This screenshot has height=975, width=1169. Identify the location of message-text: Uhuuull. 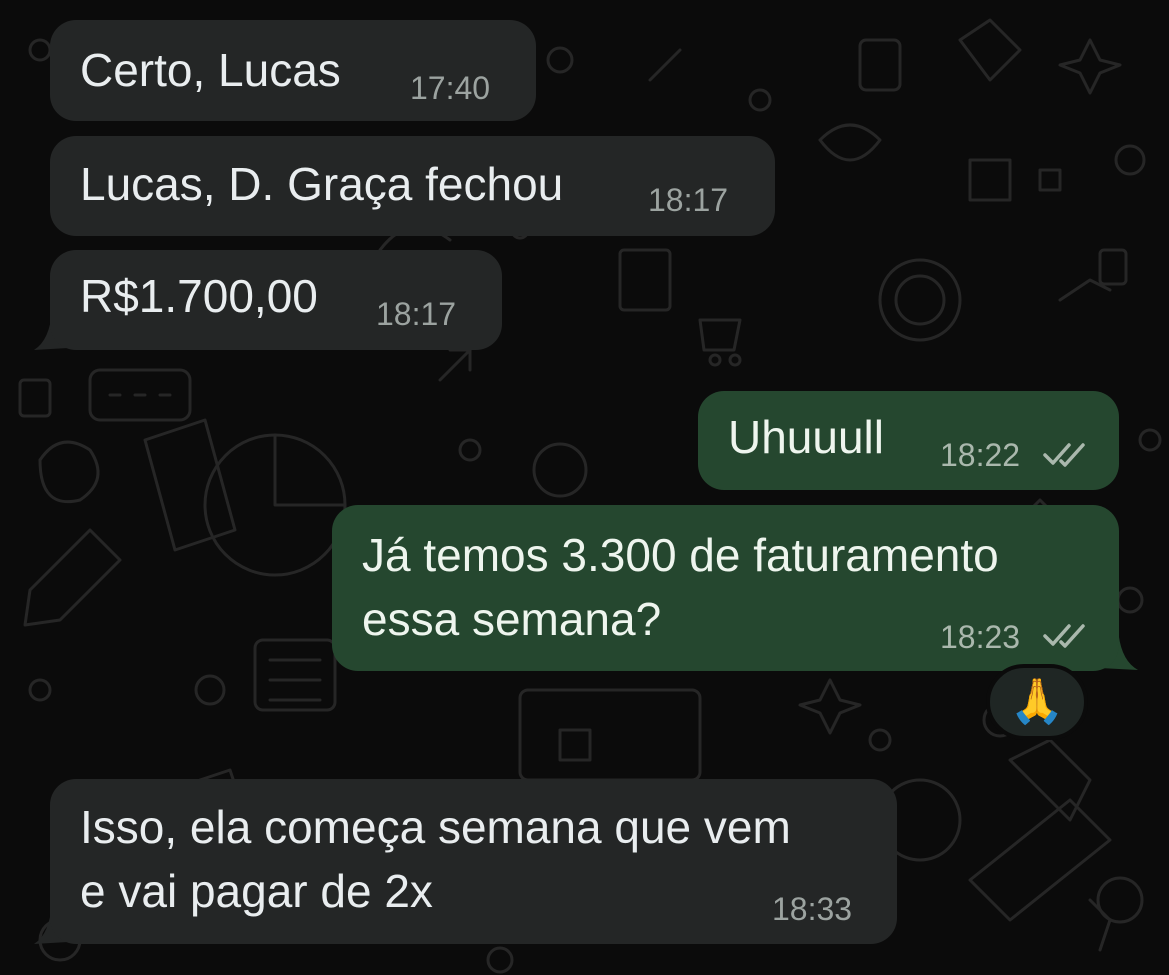
(806, 437).